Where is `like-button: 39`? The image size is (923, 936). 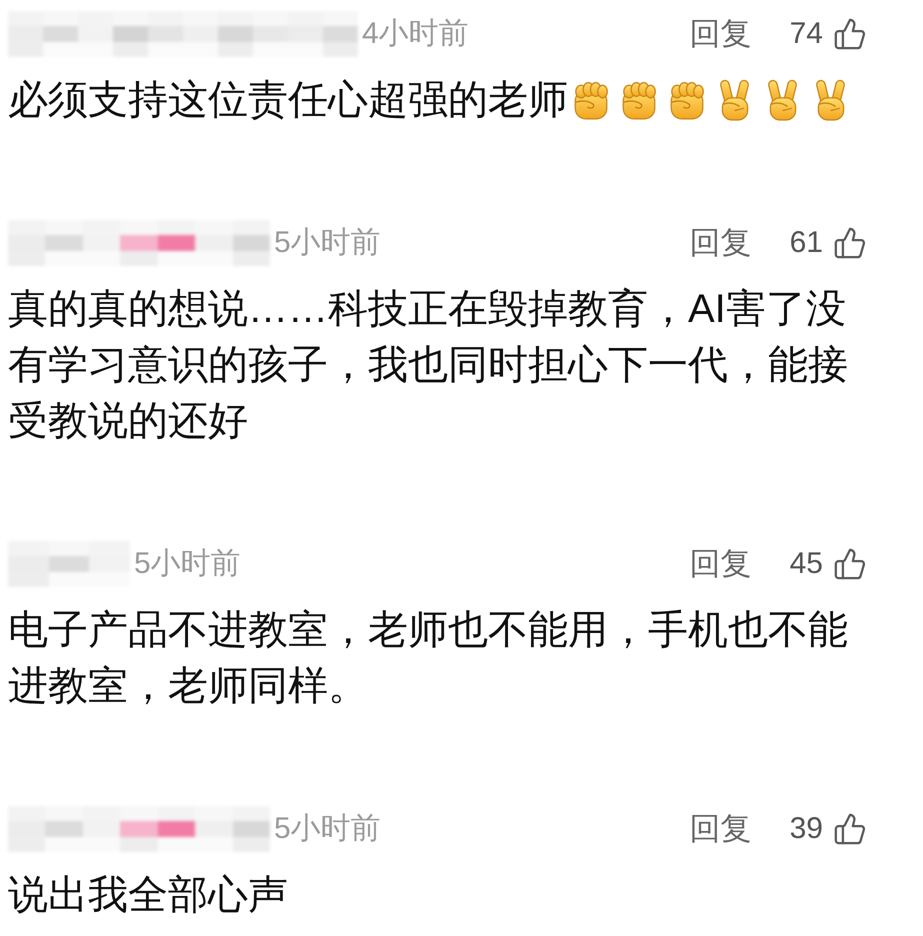 like-button: 39 is located at coordinates (828, 829).